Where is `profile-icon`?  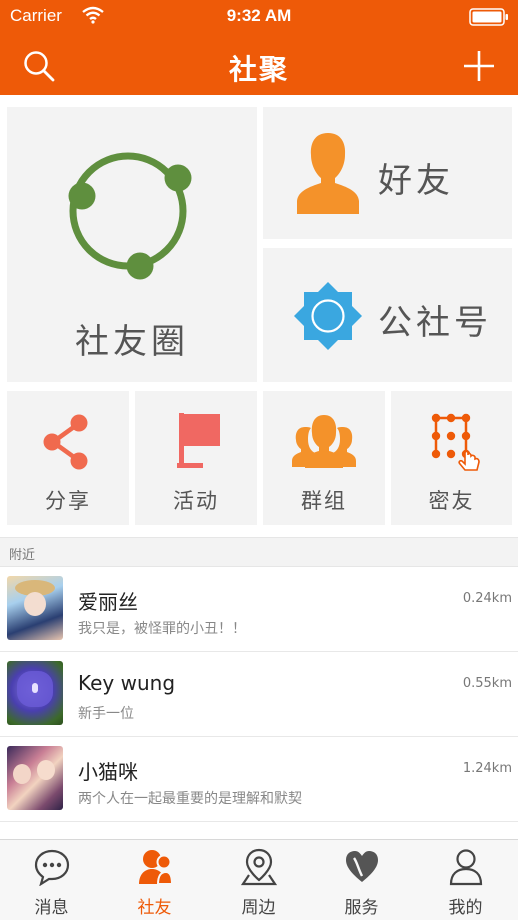 profile-icon is located at coordinates (466, 867).